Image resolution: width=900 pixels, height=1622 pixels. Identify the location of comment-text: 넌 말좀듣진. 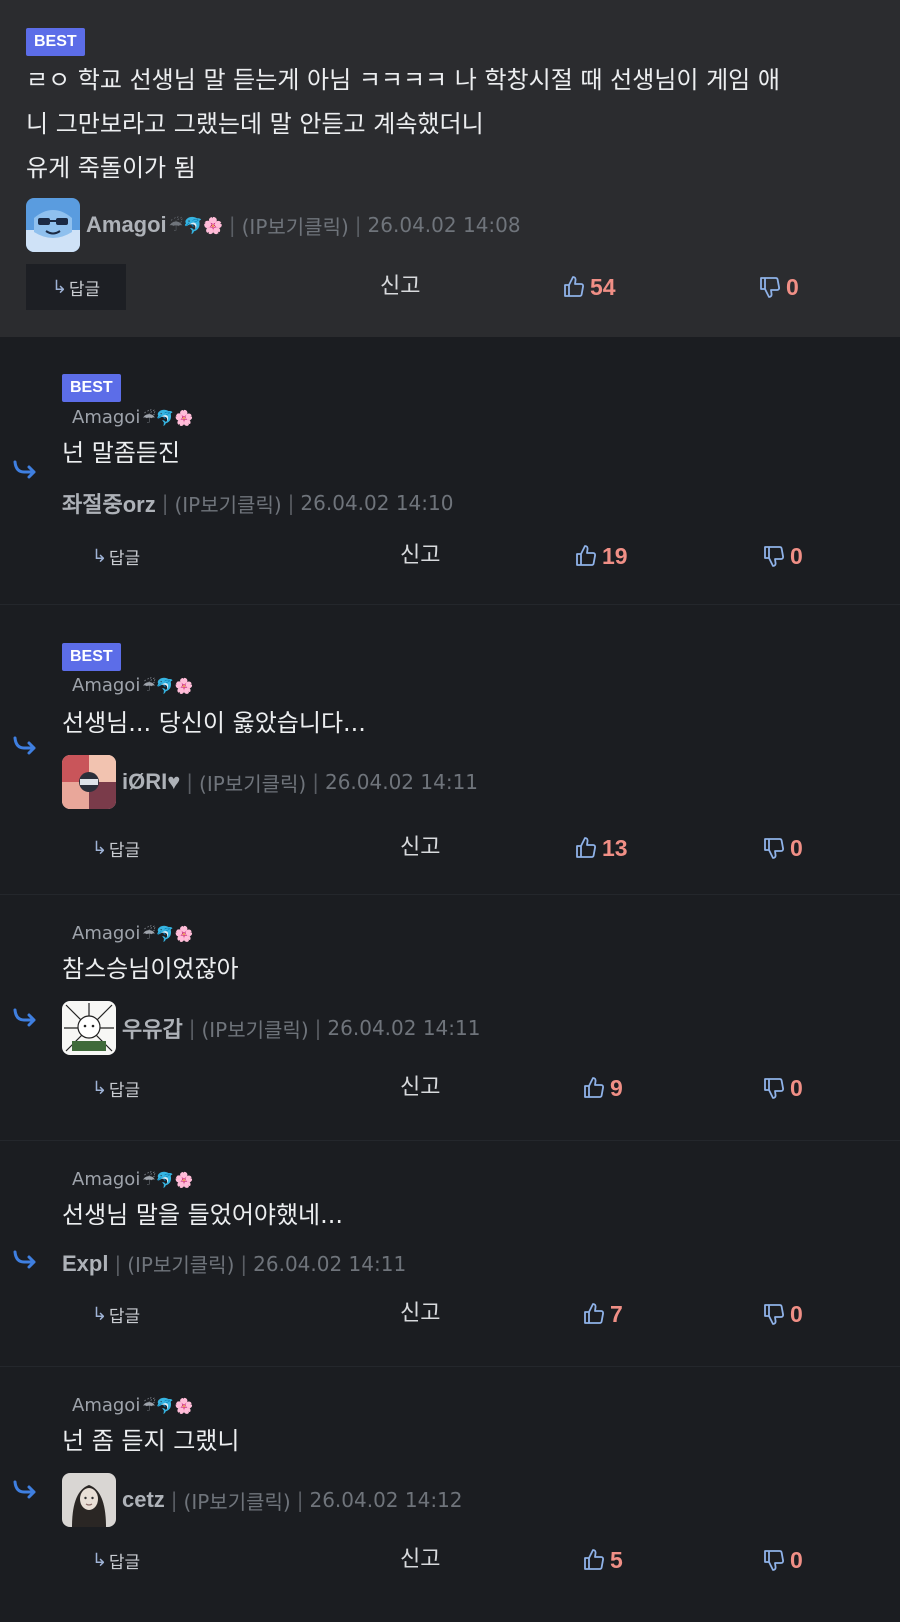
(121, 453).